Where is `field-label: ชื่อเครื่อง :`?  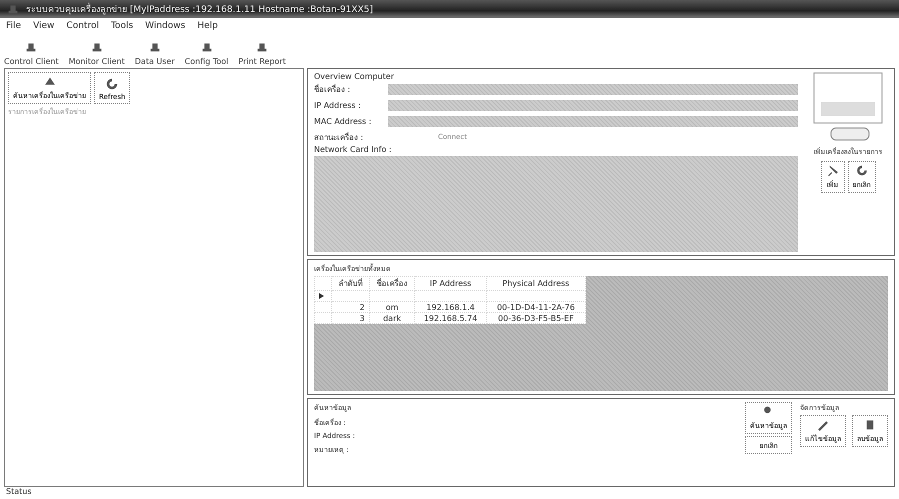
field-label: ชื่อเครื่อง : is located at coordinates (333, 89).